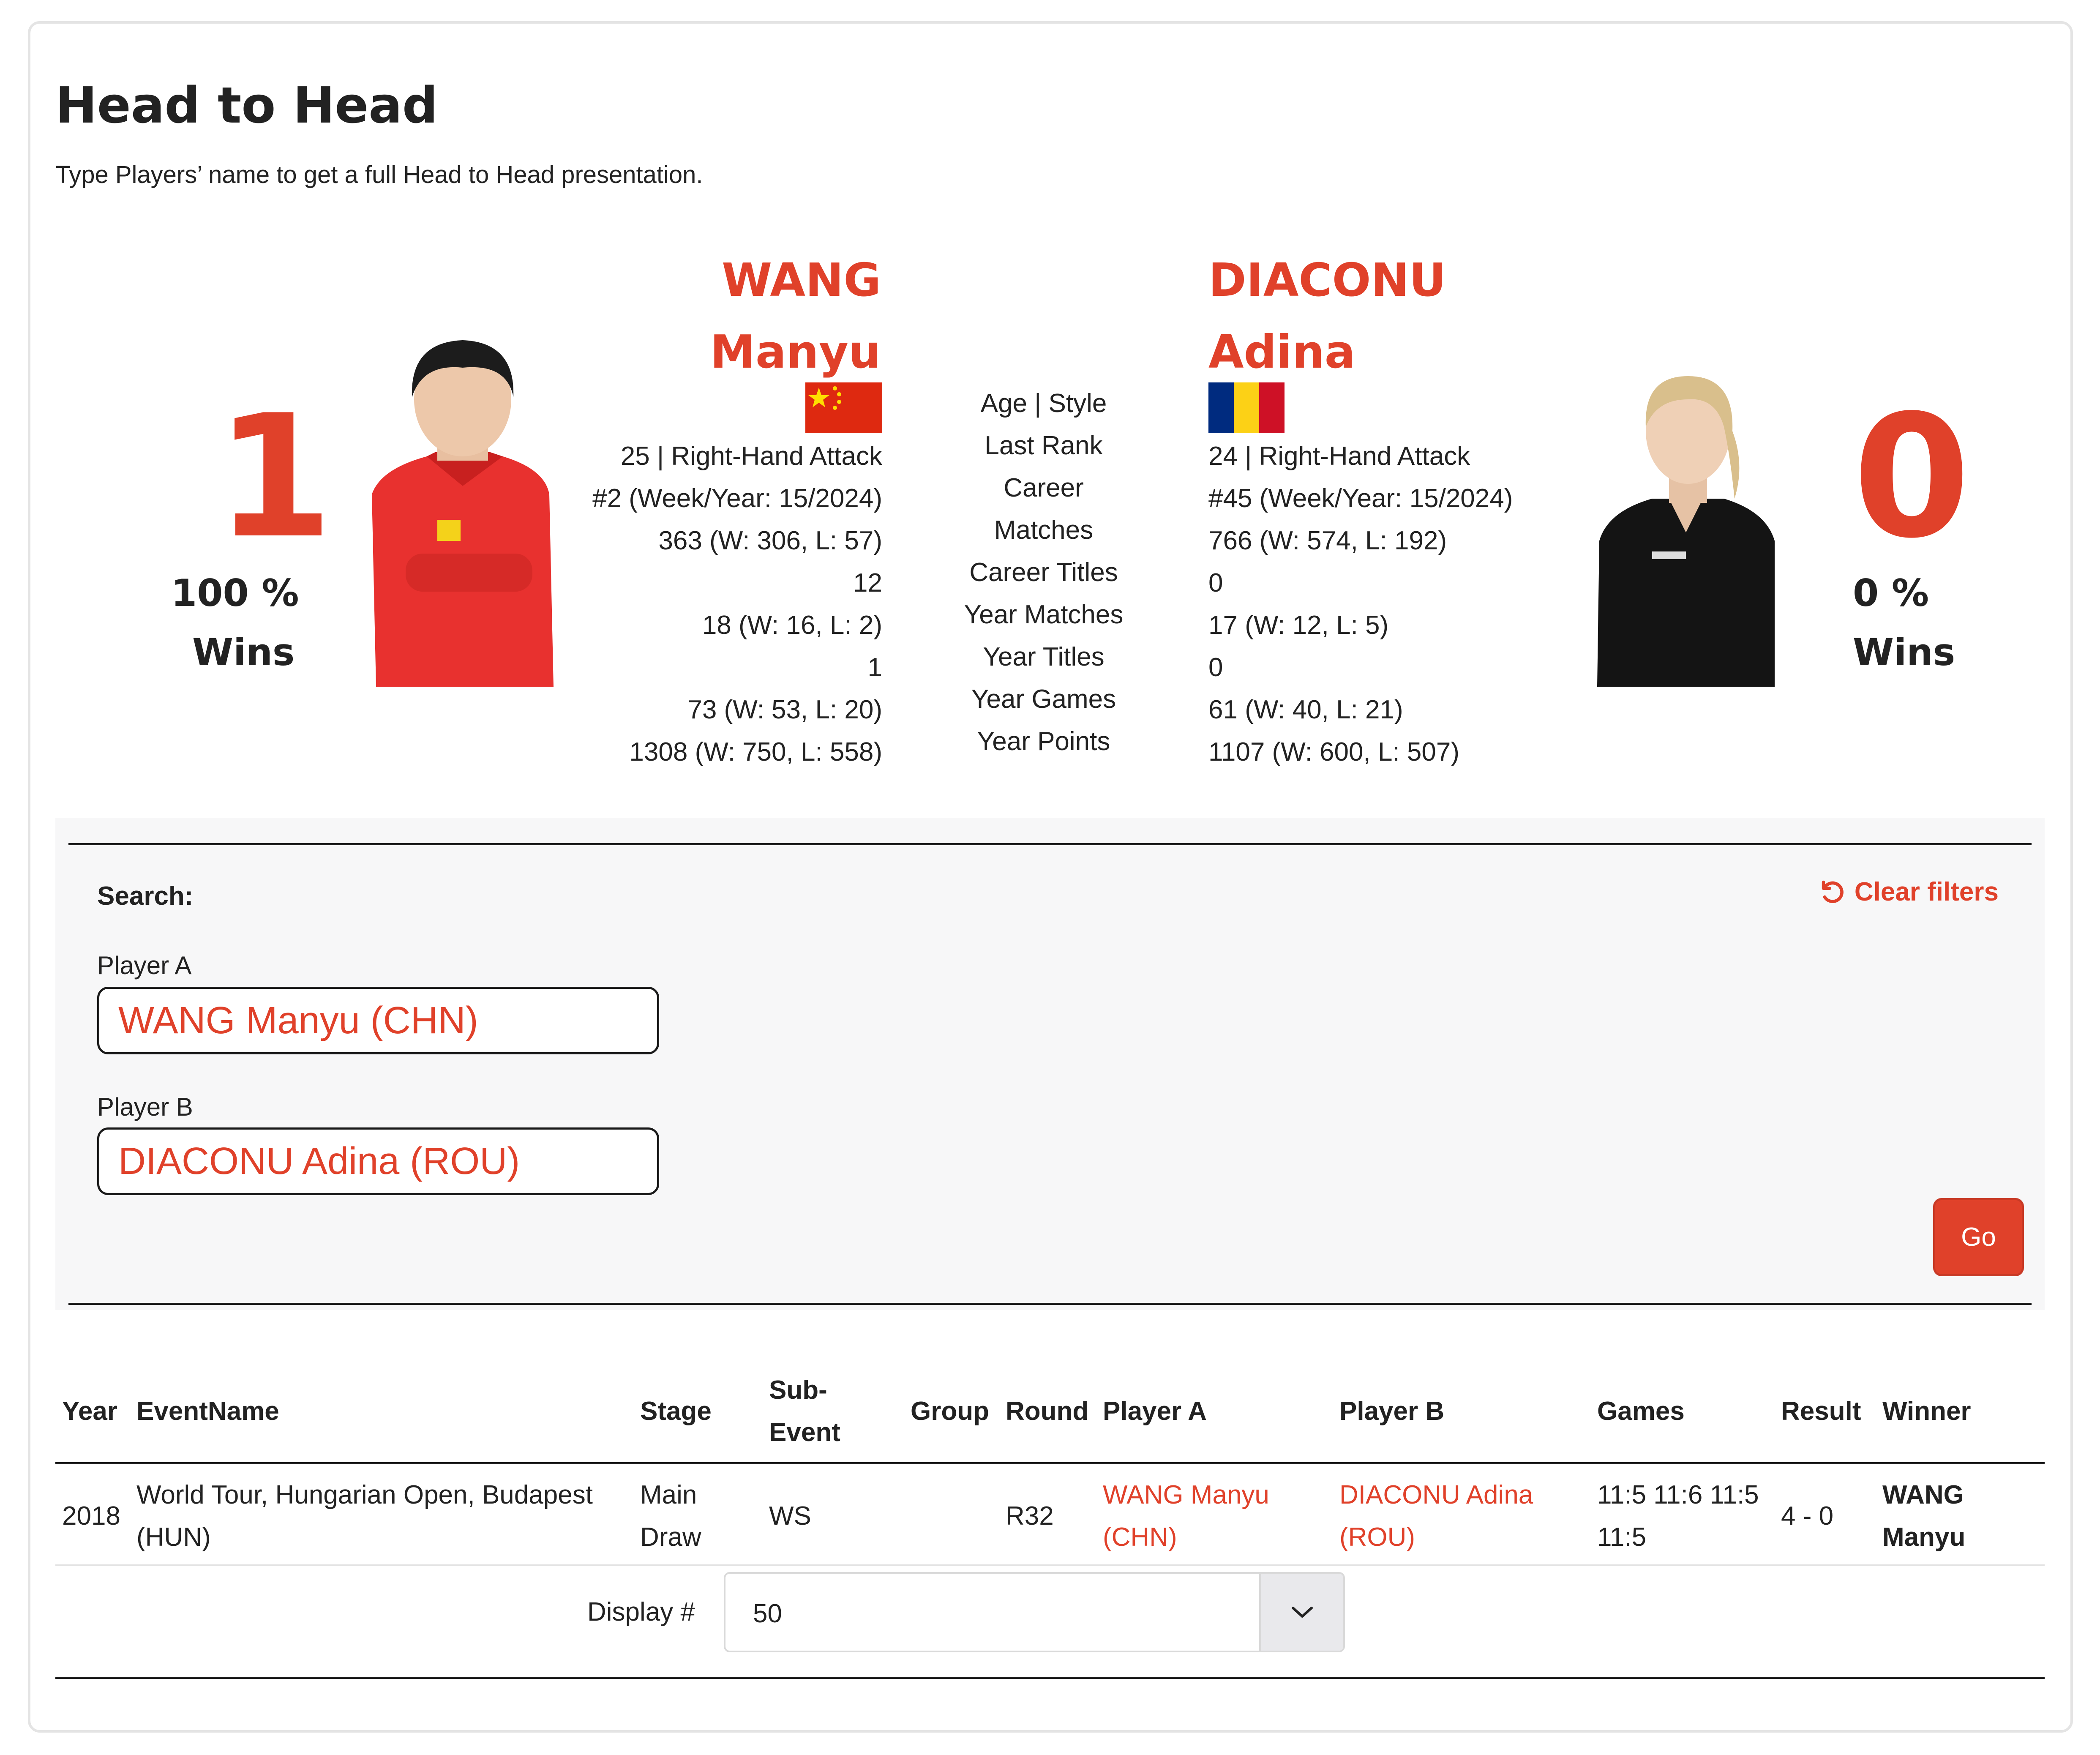  What do you see at coordinates (950, 1411) in the screenshot?
I see `col-header-group: Group` at bounding box center [950, 1411].